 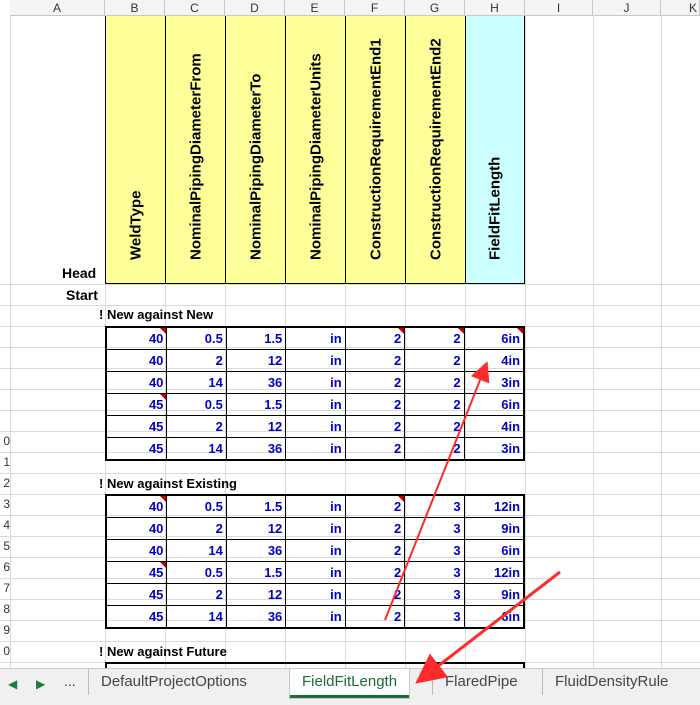 I want to click on column-header-e: E, so click(x=315, y=8).